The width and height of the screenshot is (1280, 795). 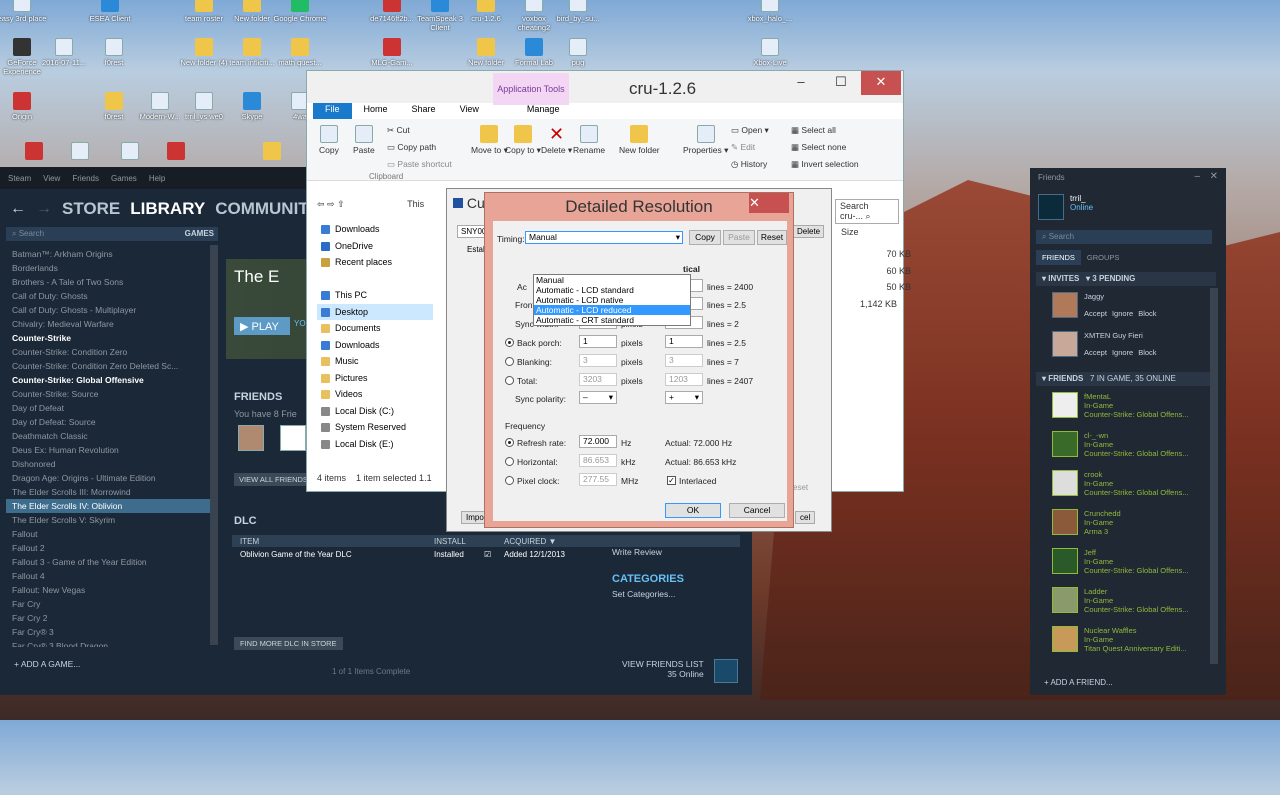 What do you see at coordinates (25, 106) in the screenshot?
I see `desktop-icon: Origin` at bounding box center [25, 106].